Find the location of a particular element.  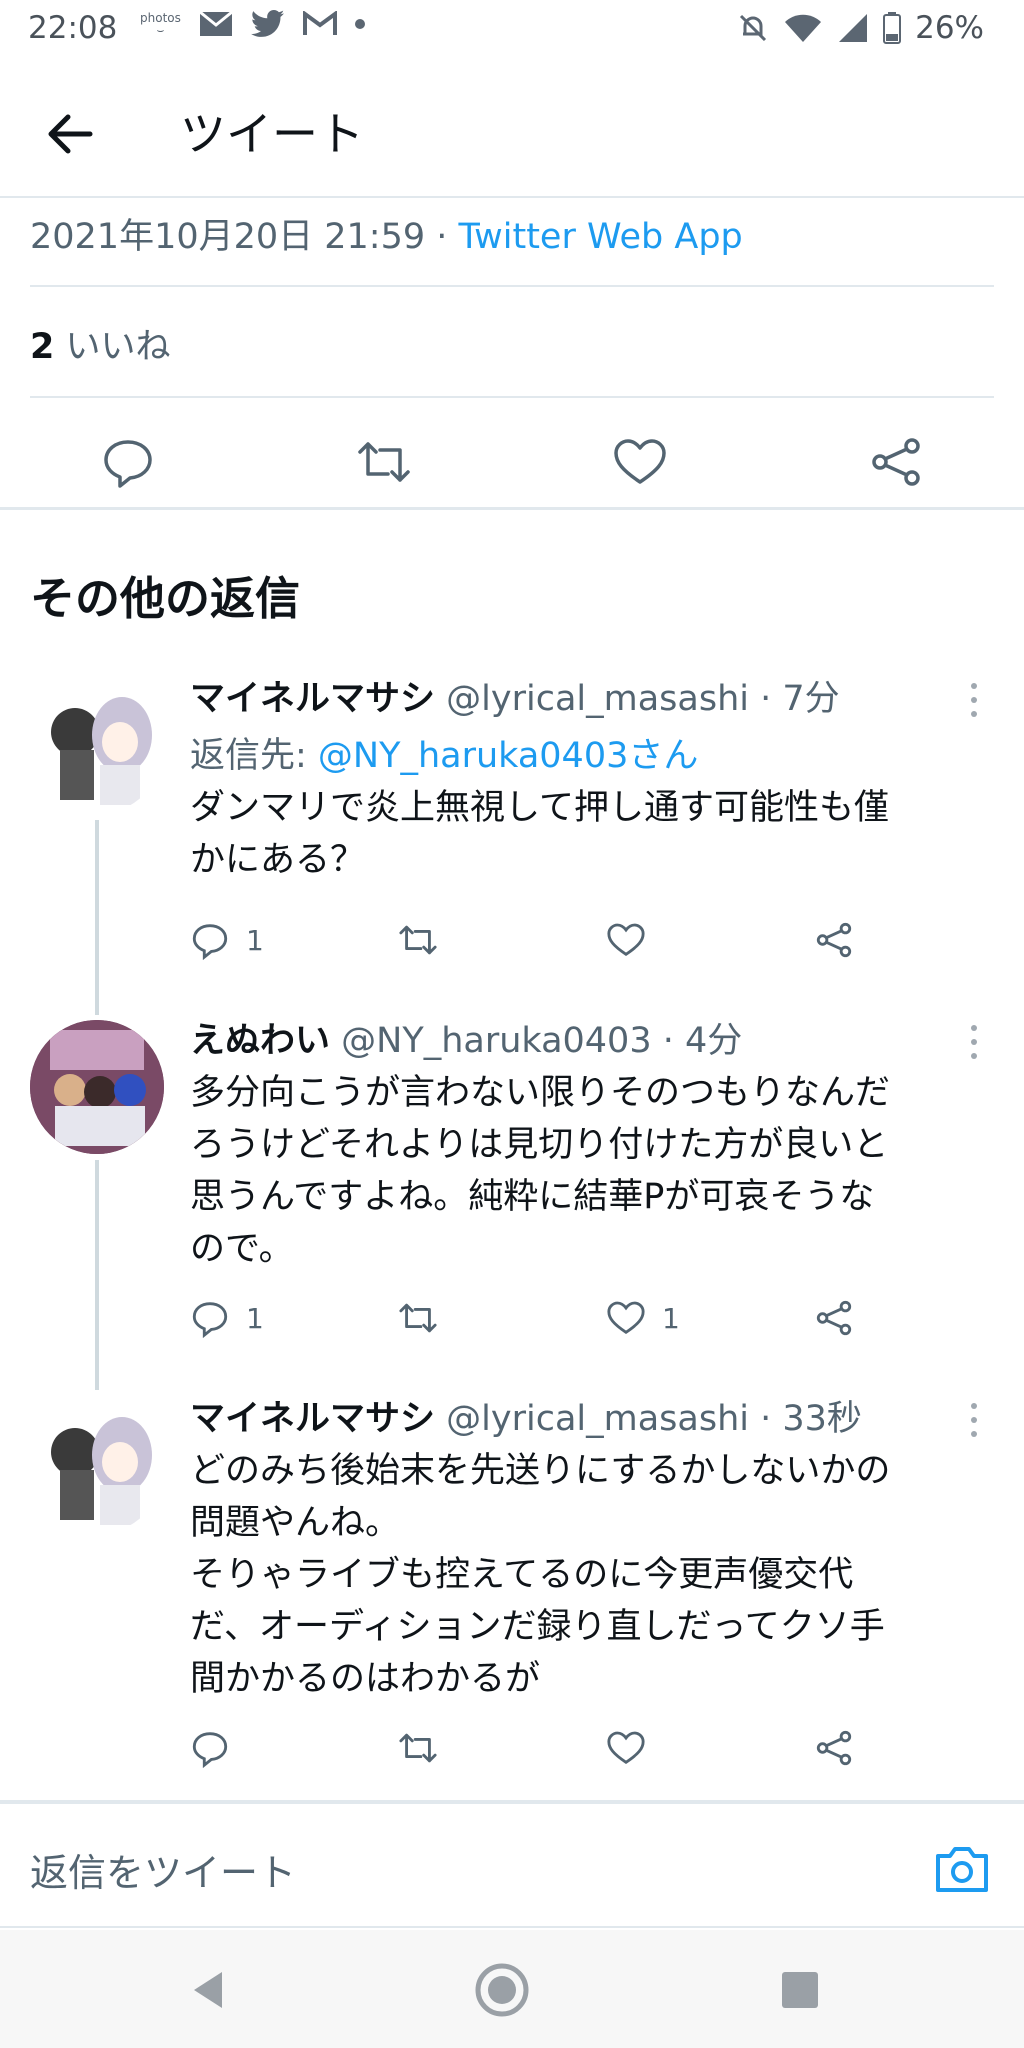

author-name: えぬわい is located at coordinates (260, 1041).